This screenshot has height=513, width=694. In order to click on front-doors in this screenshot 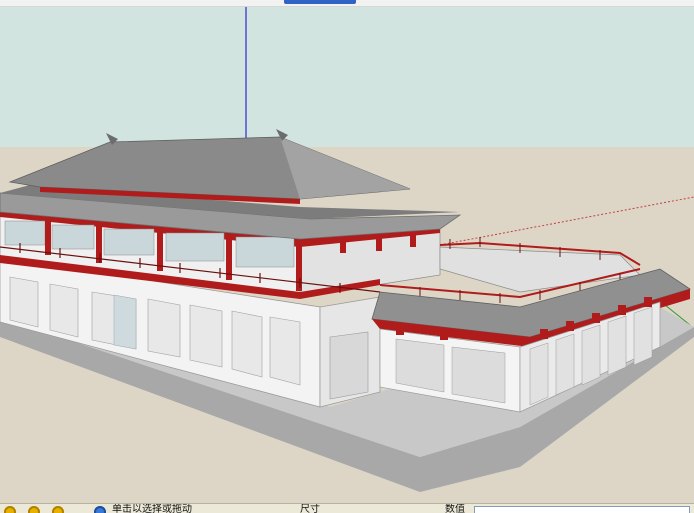, I will do `click(125, 322)`.